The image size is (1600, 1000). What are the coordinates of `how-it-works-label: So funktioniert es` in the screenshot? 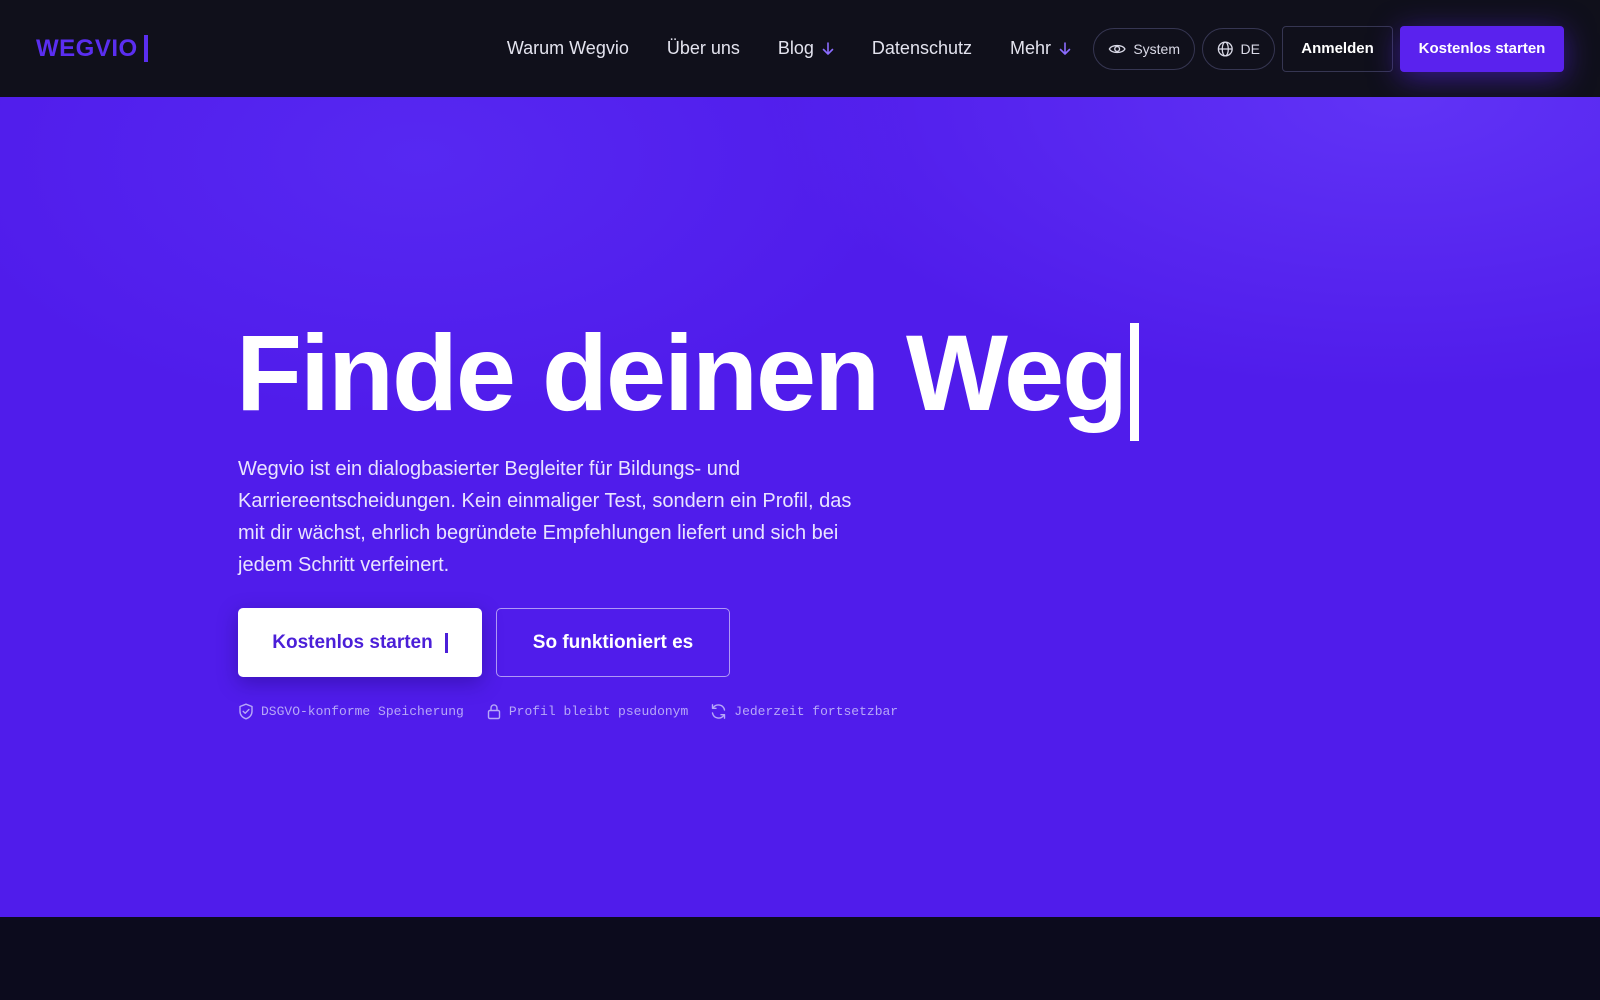 It's located at (613, 642).